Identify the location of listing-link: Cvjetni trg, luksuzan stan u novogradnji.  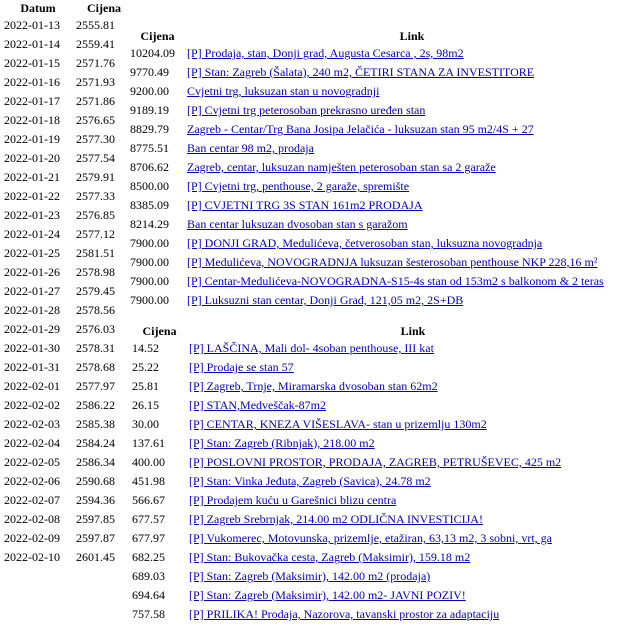
(283, 91).